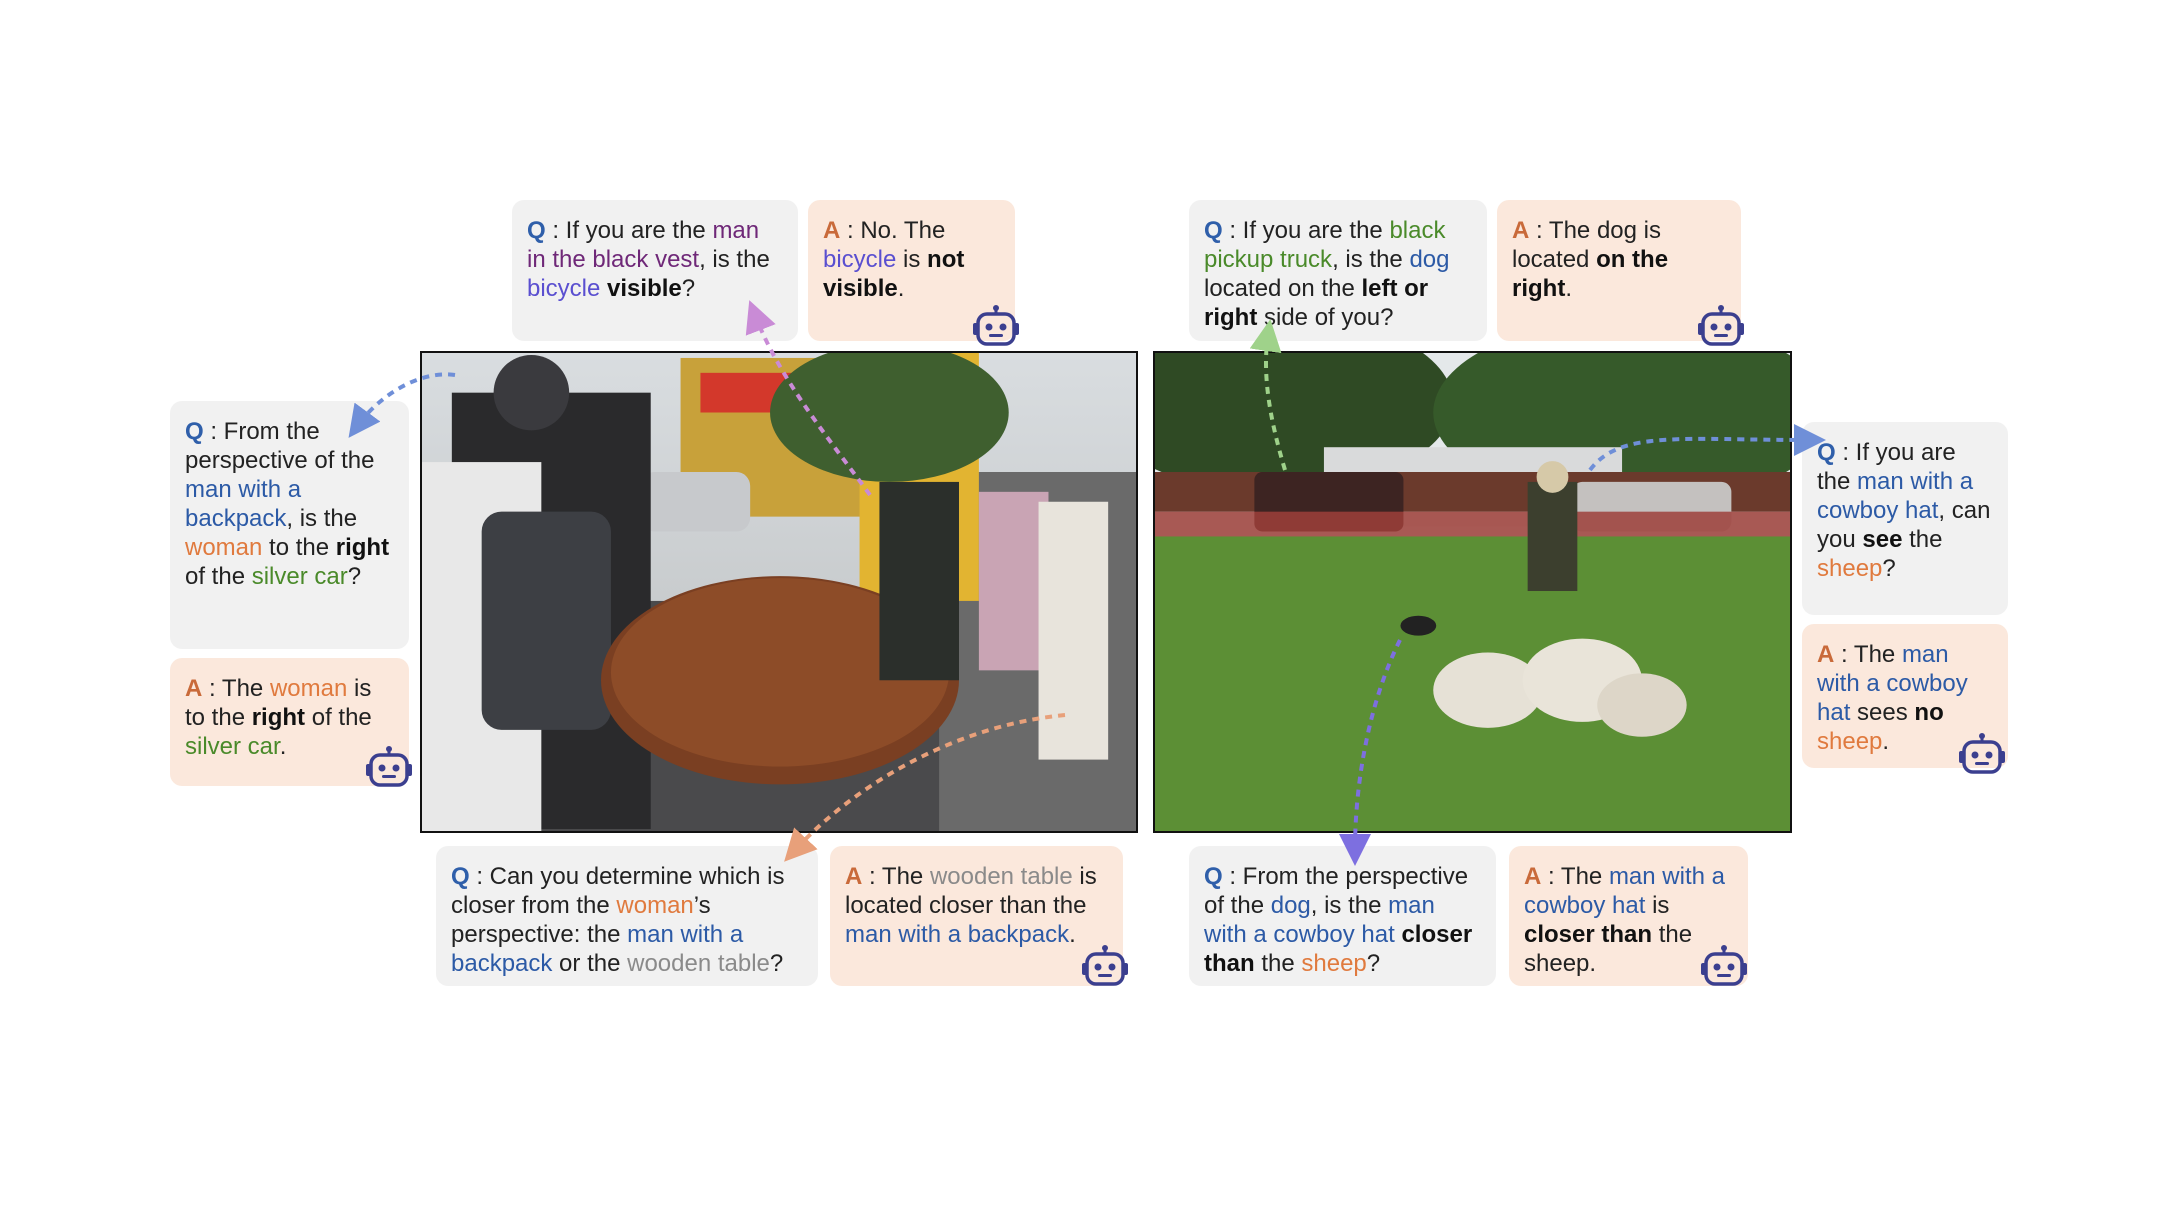  I want to click on street-scene-photo, so click(779, 592).